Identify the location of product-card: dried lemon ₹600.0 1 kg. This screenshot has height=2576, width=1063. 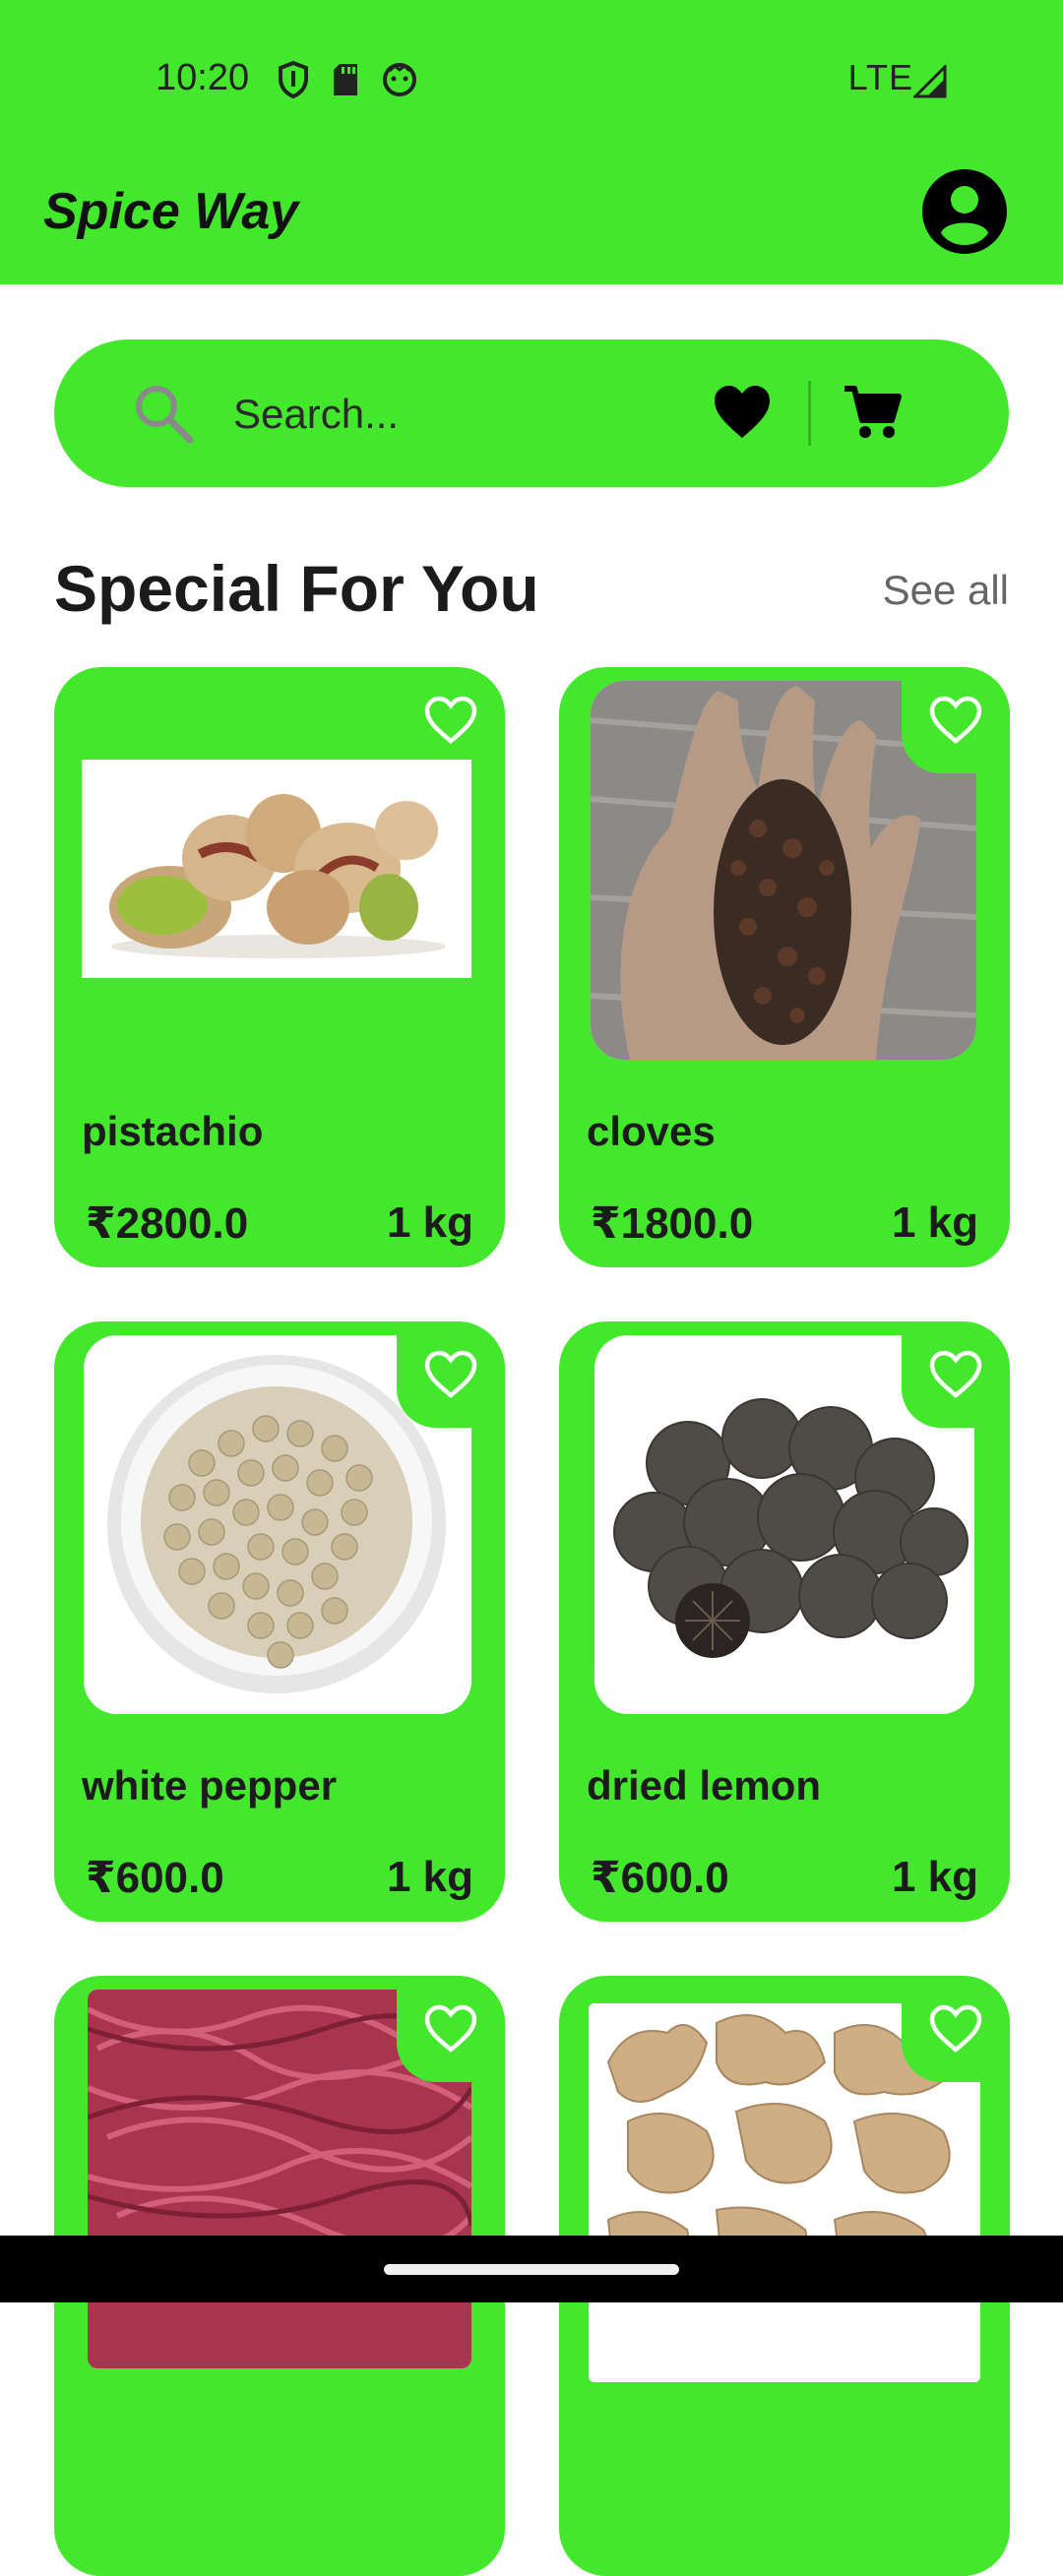
(784, 1621).